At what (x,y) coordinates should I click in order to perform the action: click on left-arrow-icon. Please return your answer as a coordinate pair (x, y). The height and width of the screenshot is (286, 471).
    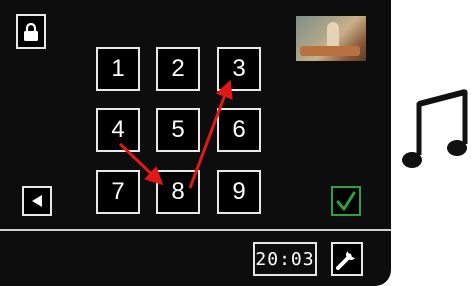
    Looking at the image, I should click on (37, 201).